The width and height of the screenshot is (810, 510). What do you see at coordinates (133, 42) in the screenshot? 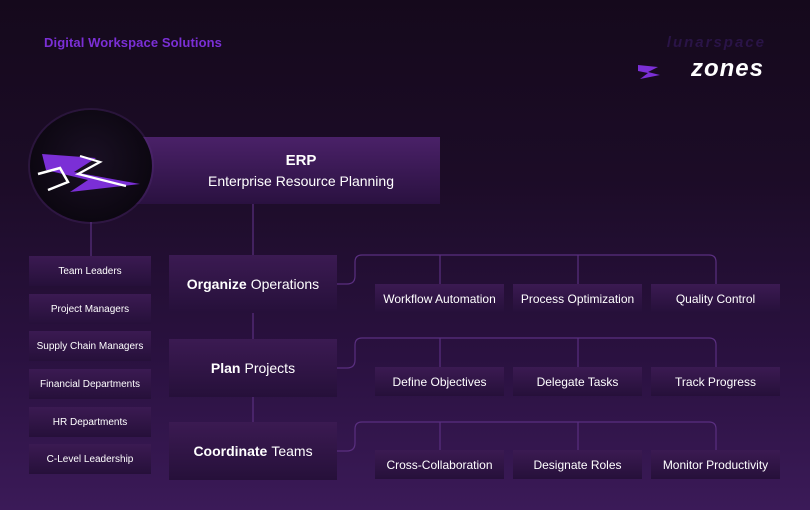
I see `tagline: Digital Workspace Solutions` at bounding box center [133, 42].